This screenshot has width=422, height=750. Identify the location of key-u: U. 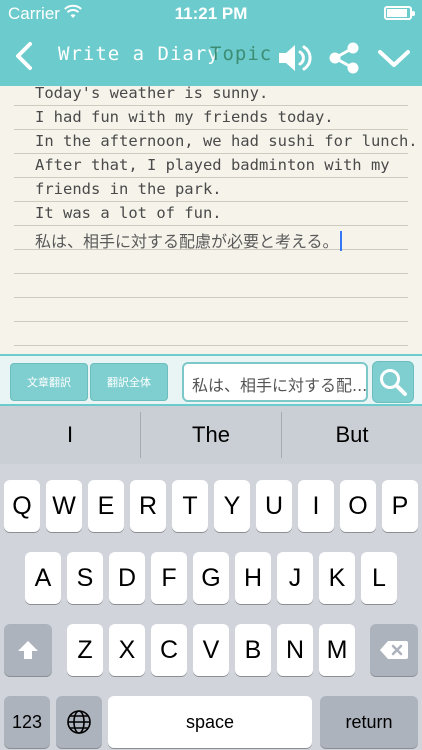
(274, 506).